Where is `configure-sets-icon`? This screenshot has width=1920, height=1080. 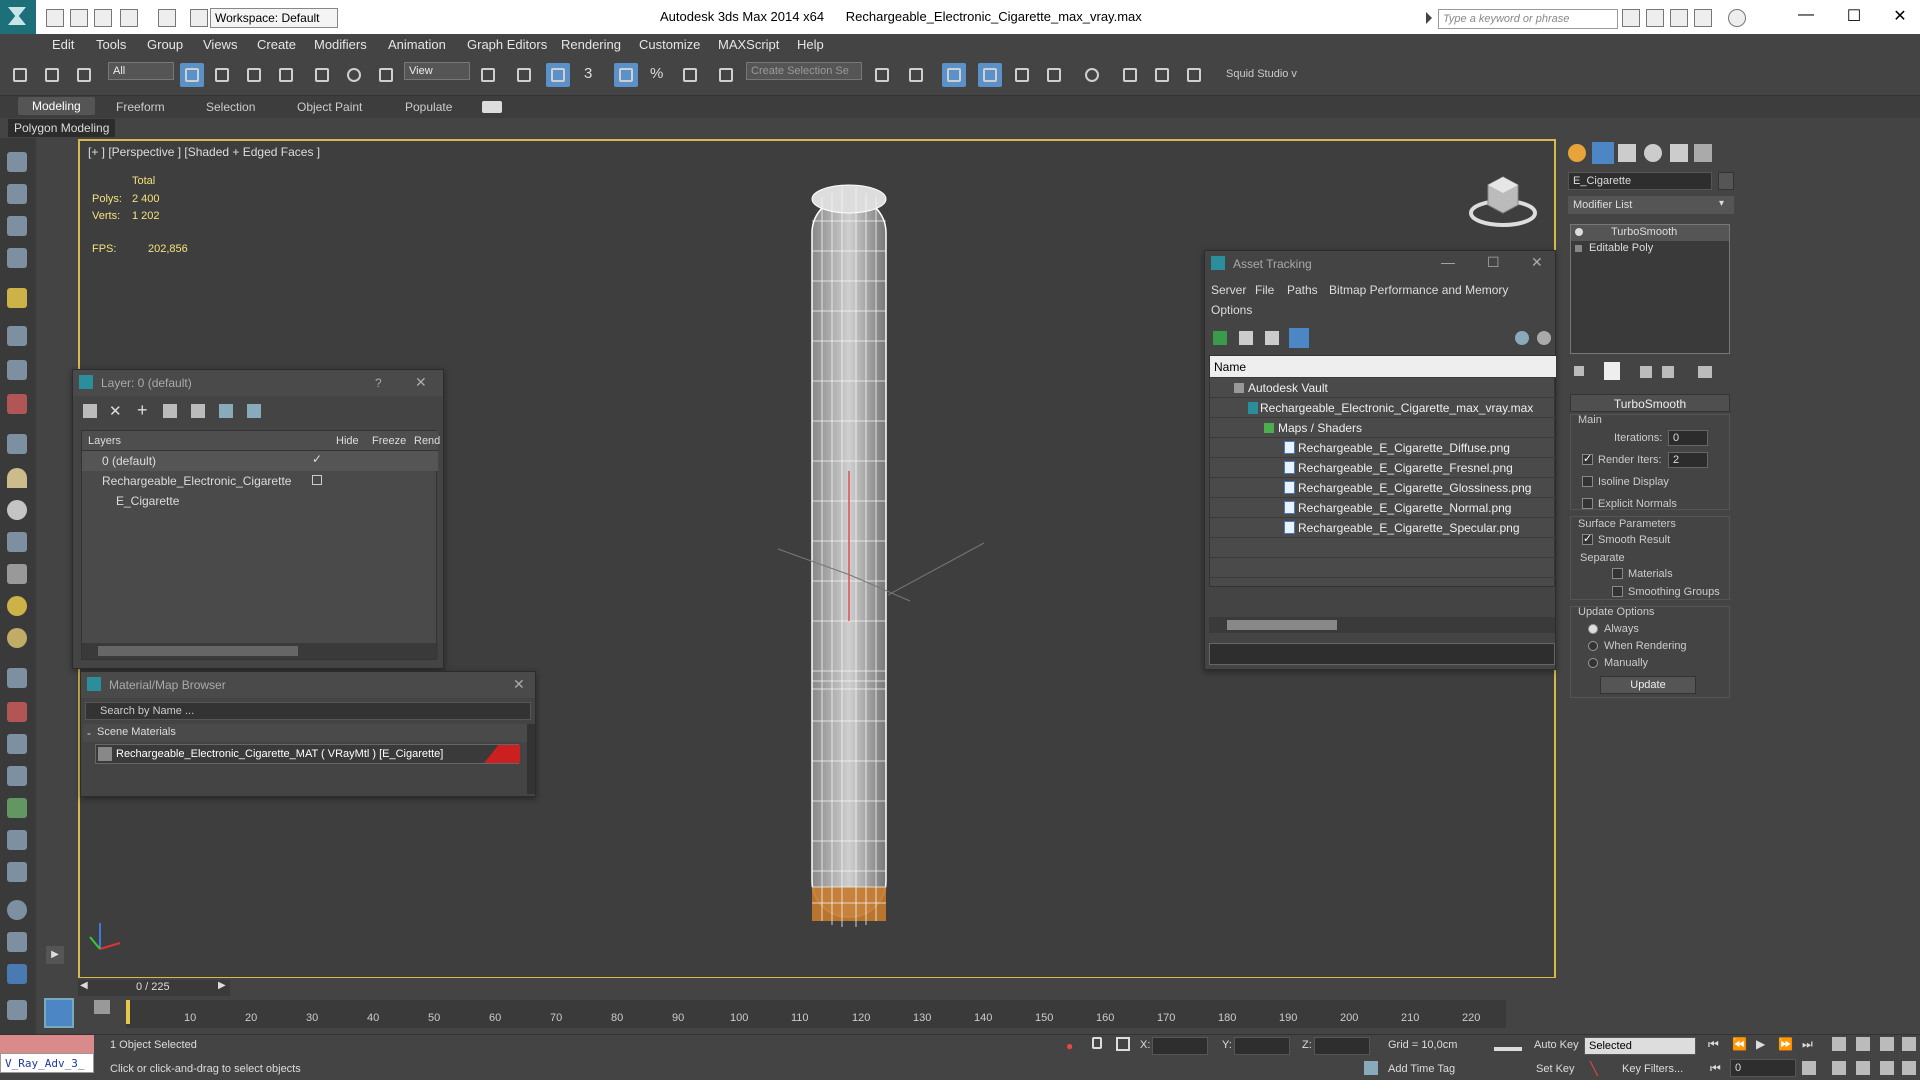 configure-sets-icon is located at coordinates (1705, 372).